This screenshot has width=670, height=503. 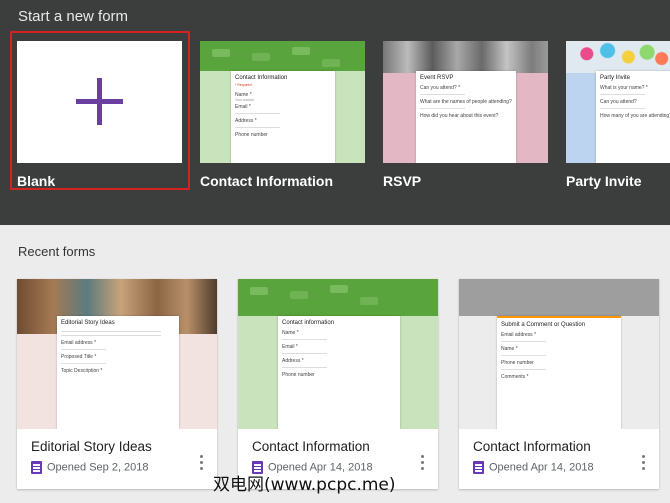 What do you see at coordinates (36, 181) in the screenshot?
I see `template-label-blank: Blank` at bounding box center [36, 181].